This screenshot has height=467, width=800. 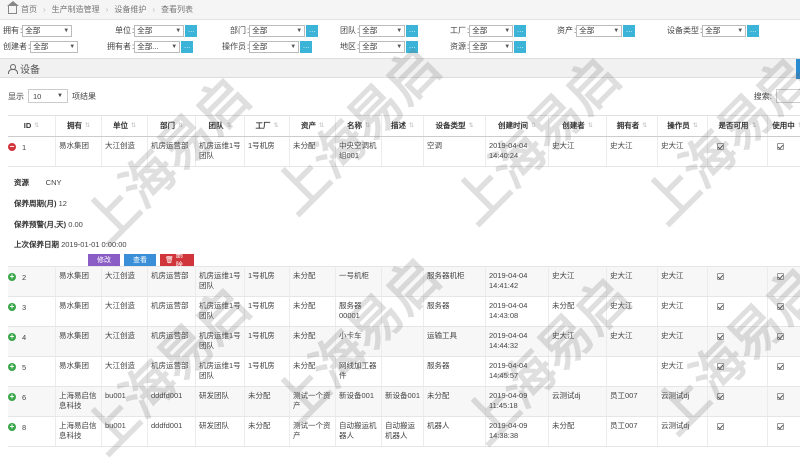 I want to click on delete-button: 🗑 删除, so click(x=177, y=260).